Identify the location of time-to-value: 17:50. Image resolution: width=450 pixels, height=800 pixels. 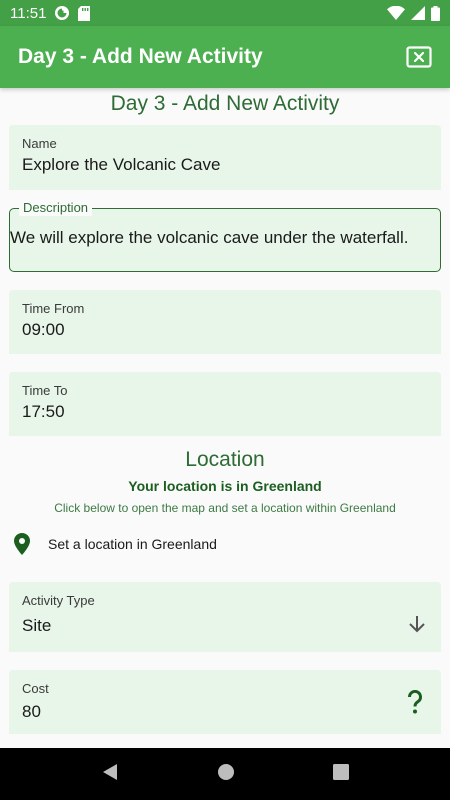
(43, 412).